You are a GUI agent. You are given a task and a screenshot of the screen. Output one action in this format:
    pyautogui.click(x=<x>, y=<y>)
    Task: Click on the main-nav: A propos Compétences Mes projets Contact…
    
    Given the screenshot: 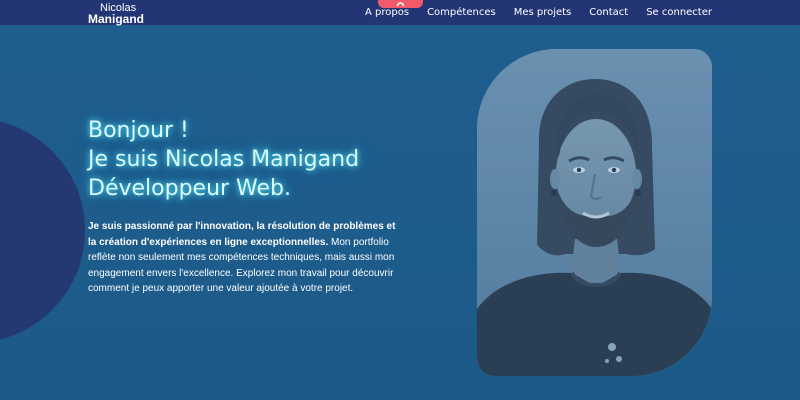 What is the action you would take?
    pyautogui.click(x=538, y=12)
    